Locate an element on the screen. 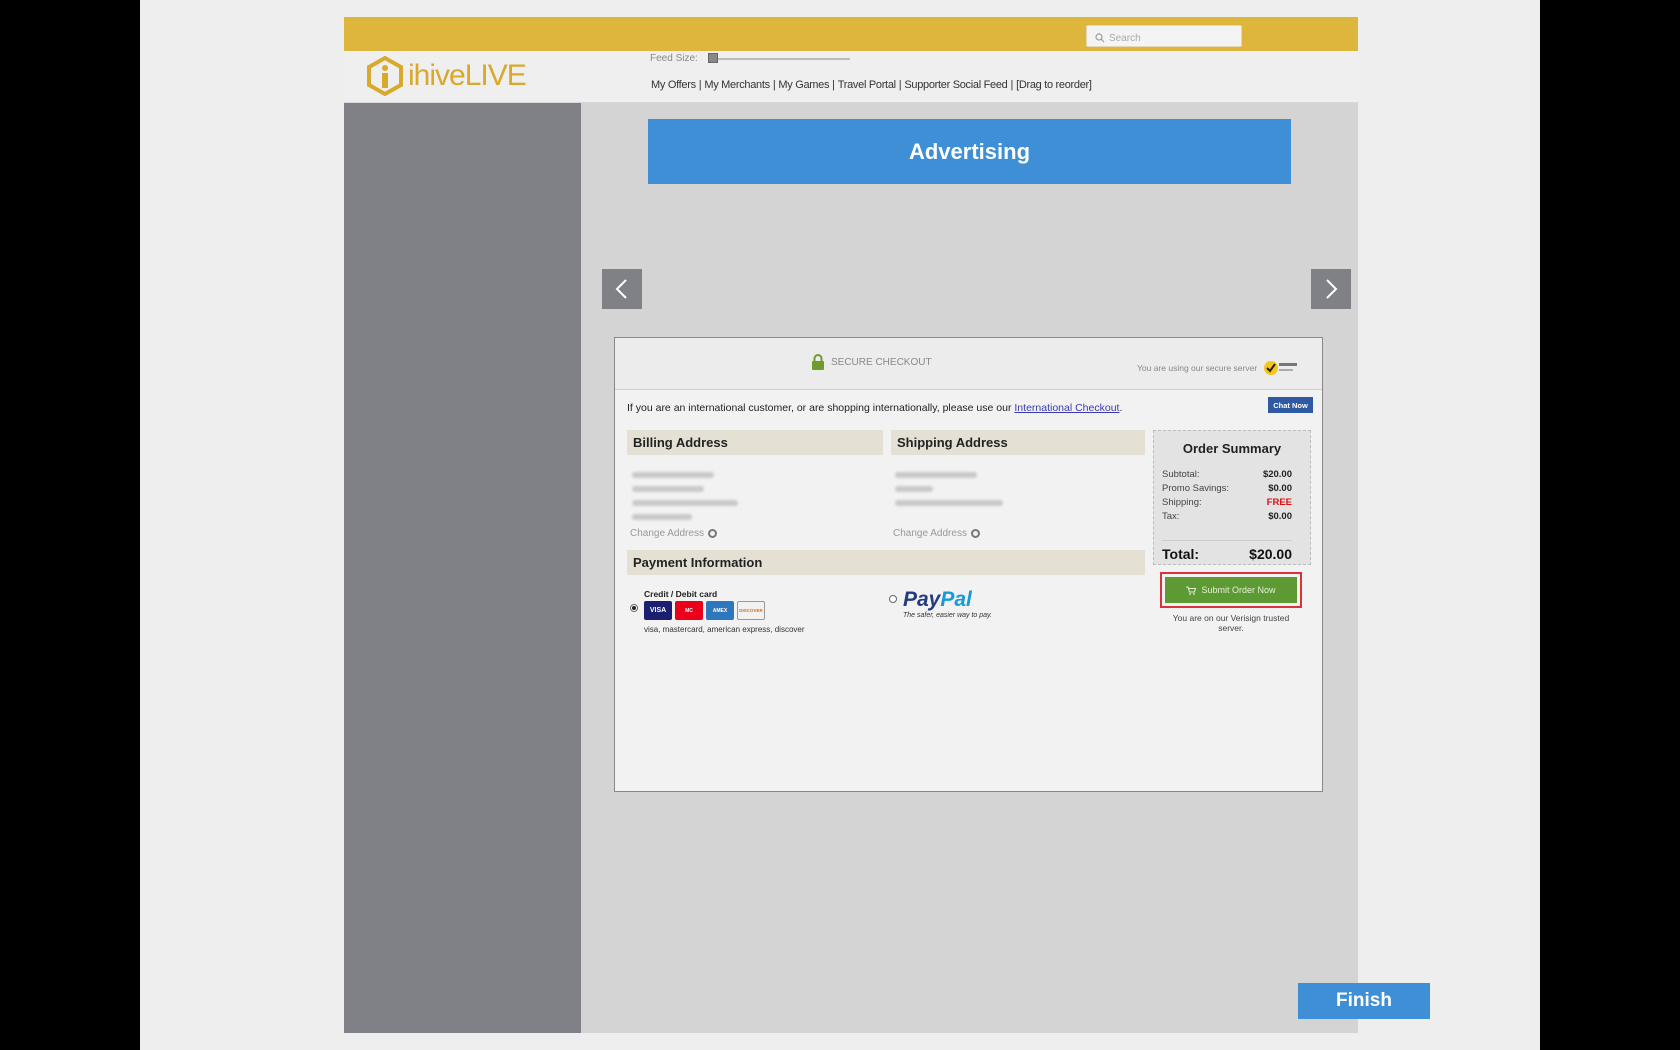 This screenshot has width=1680, height=1050. chevron-right-icon is located at coordinates (1332, 289).